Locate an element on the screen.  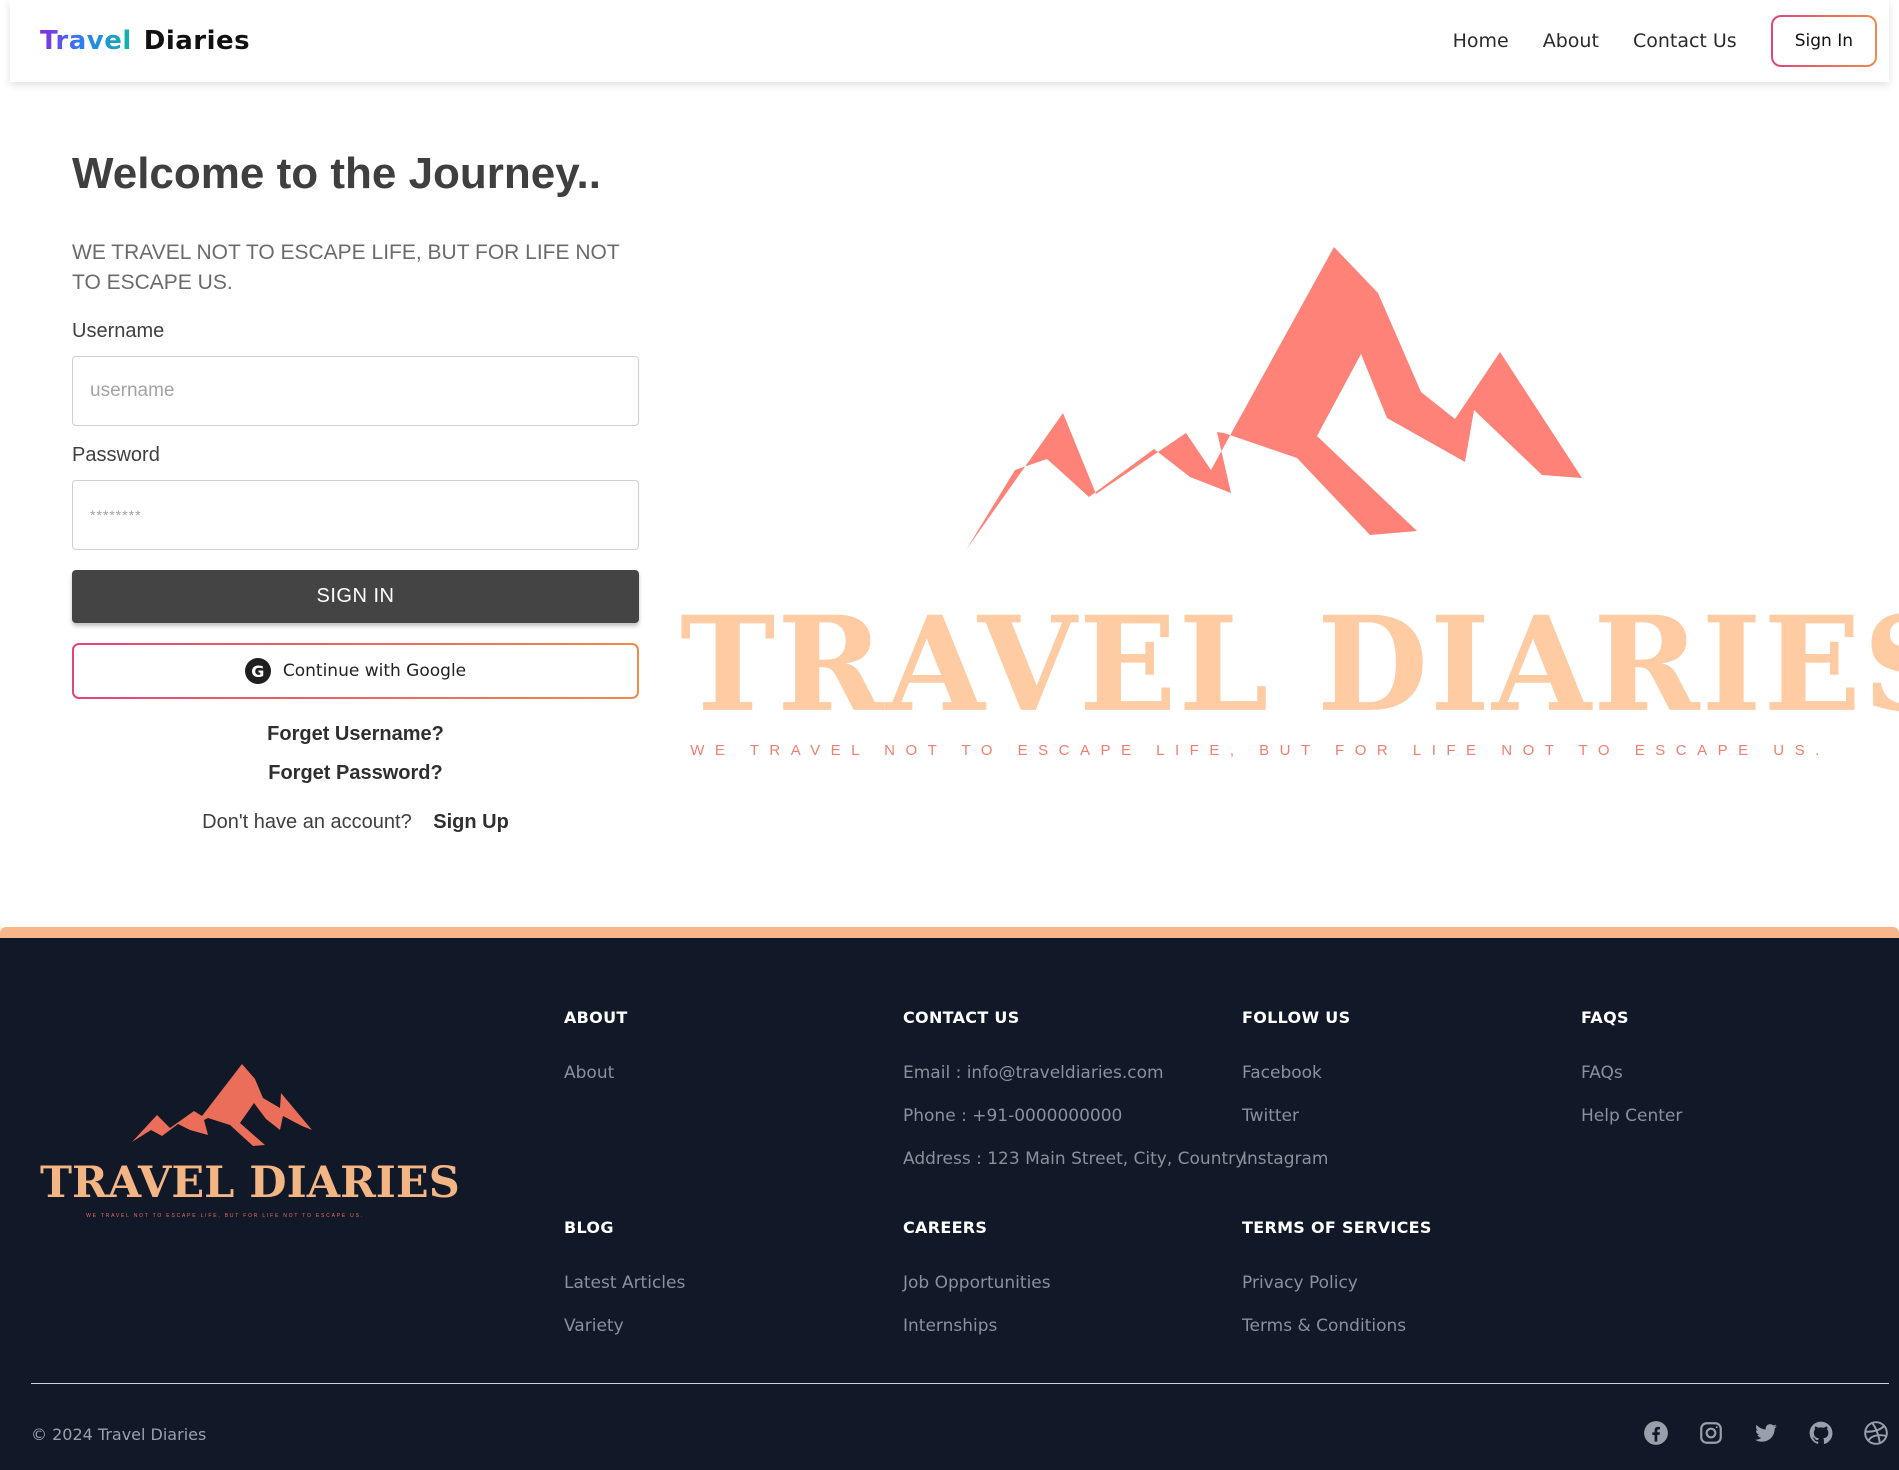
footer-mountain-icon is located at coordinates (222, 1105).